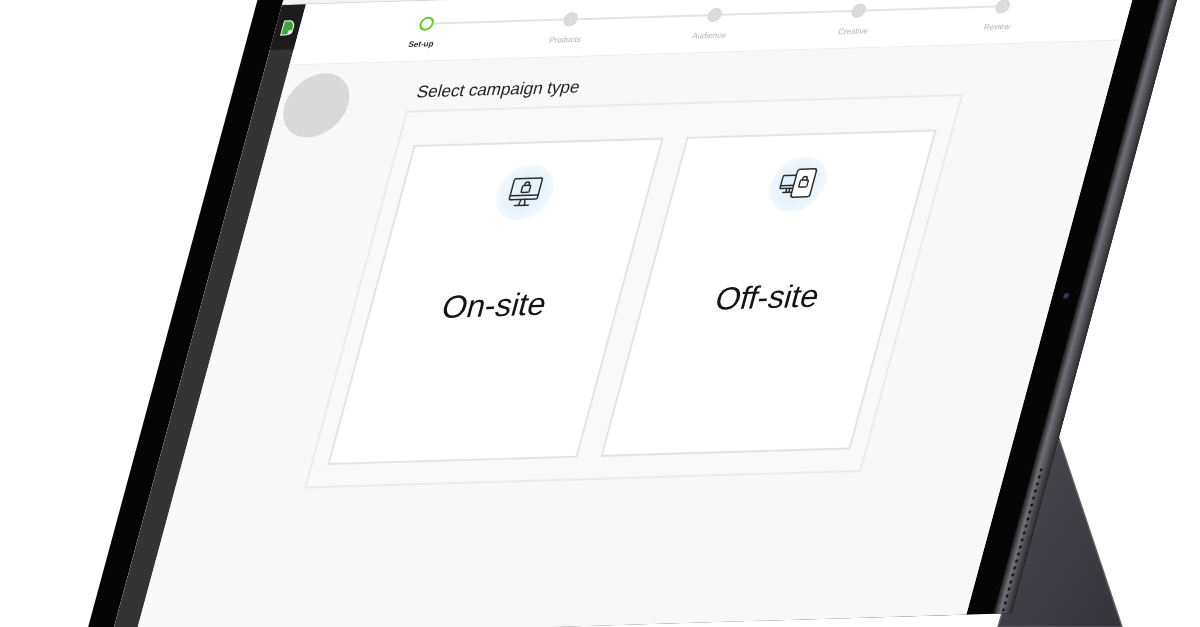  I want to click on logo-icon, so click(288, 27).